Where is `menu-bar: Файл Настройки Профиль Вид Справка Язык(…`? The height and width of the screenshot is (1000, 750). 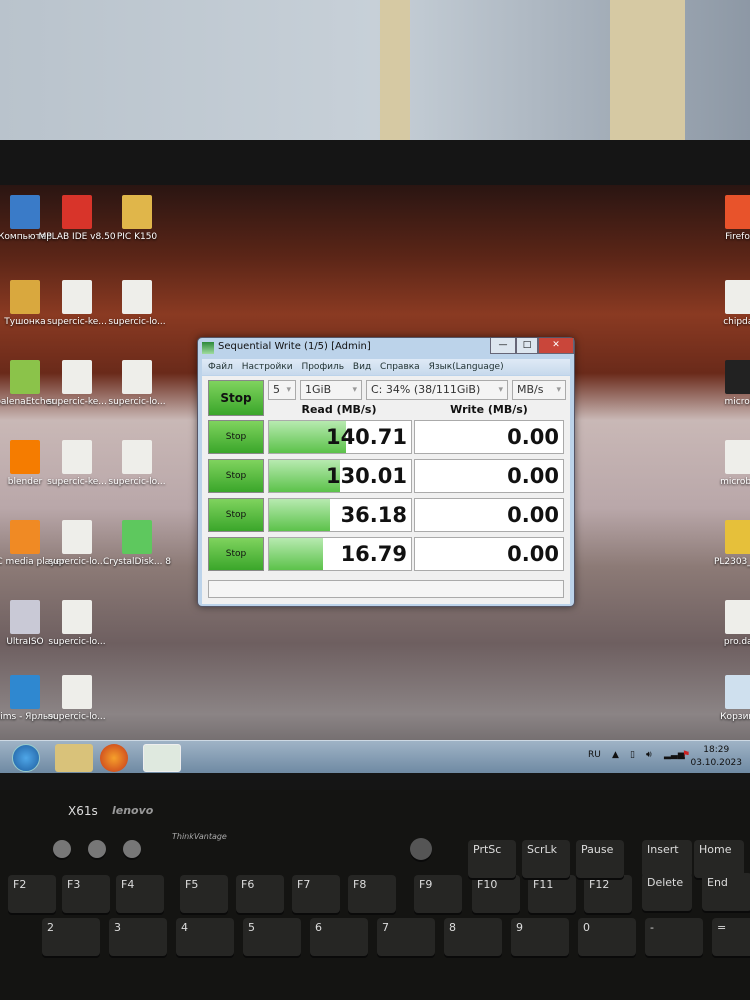
menu-bar: Файл Настройки Профиль Вид Справка Язык(… is located at coordinates (386, 367).